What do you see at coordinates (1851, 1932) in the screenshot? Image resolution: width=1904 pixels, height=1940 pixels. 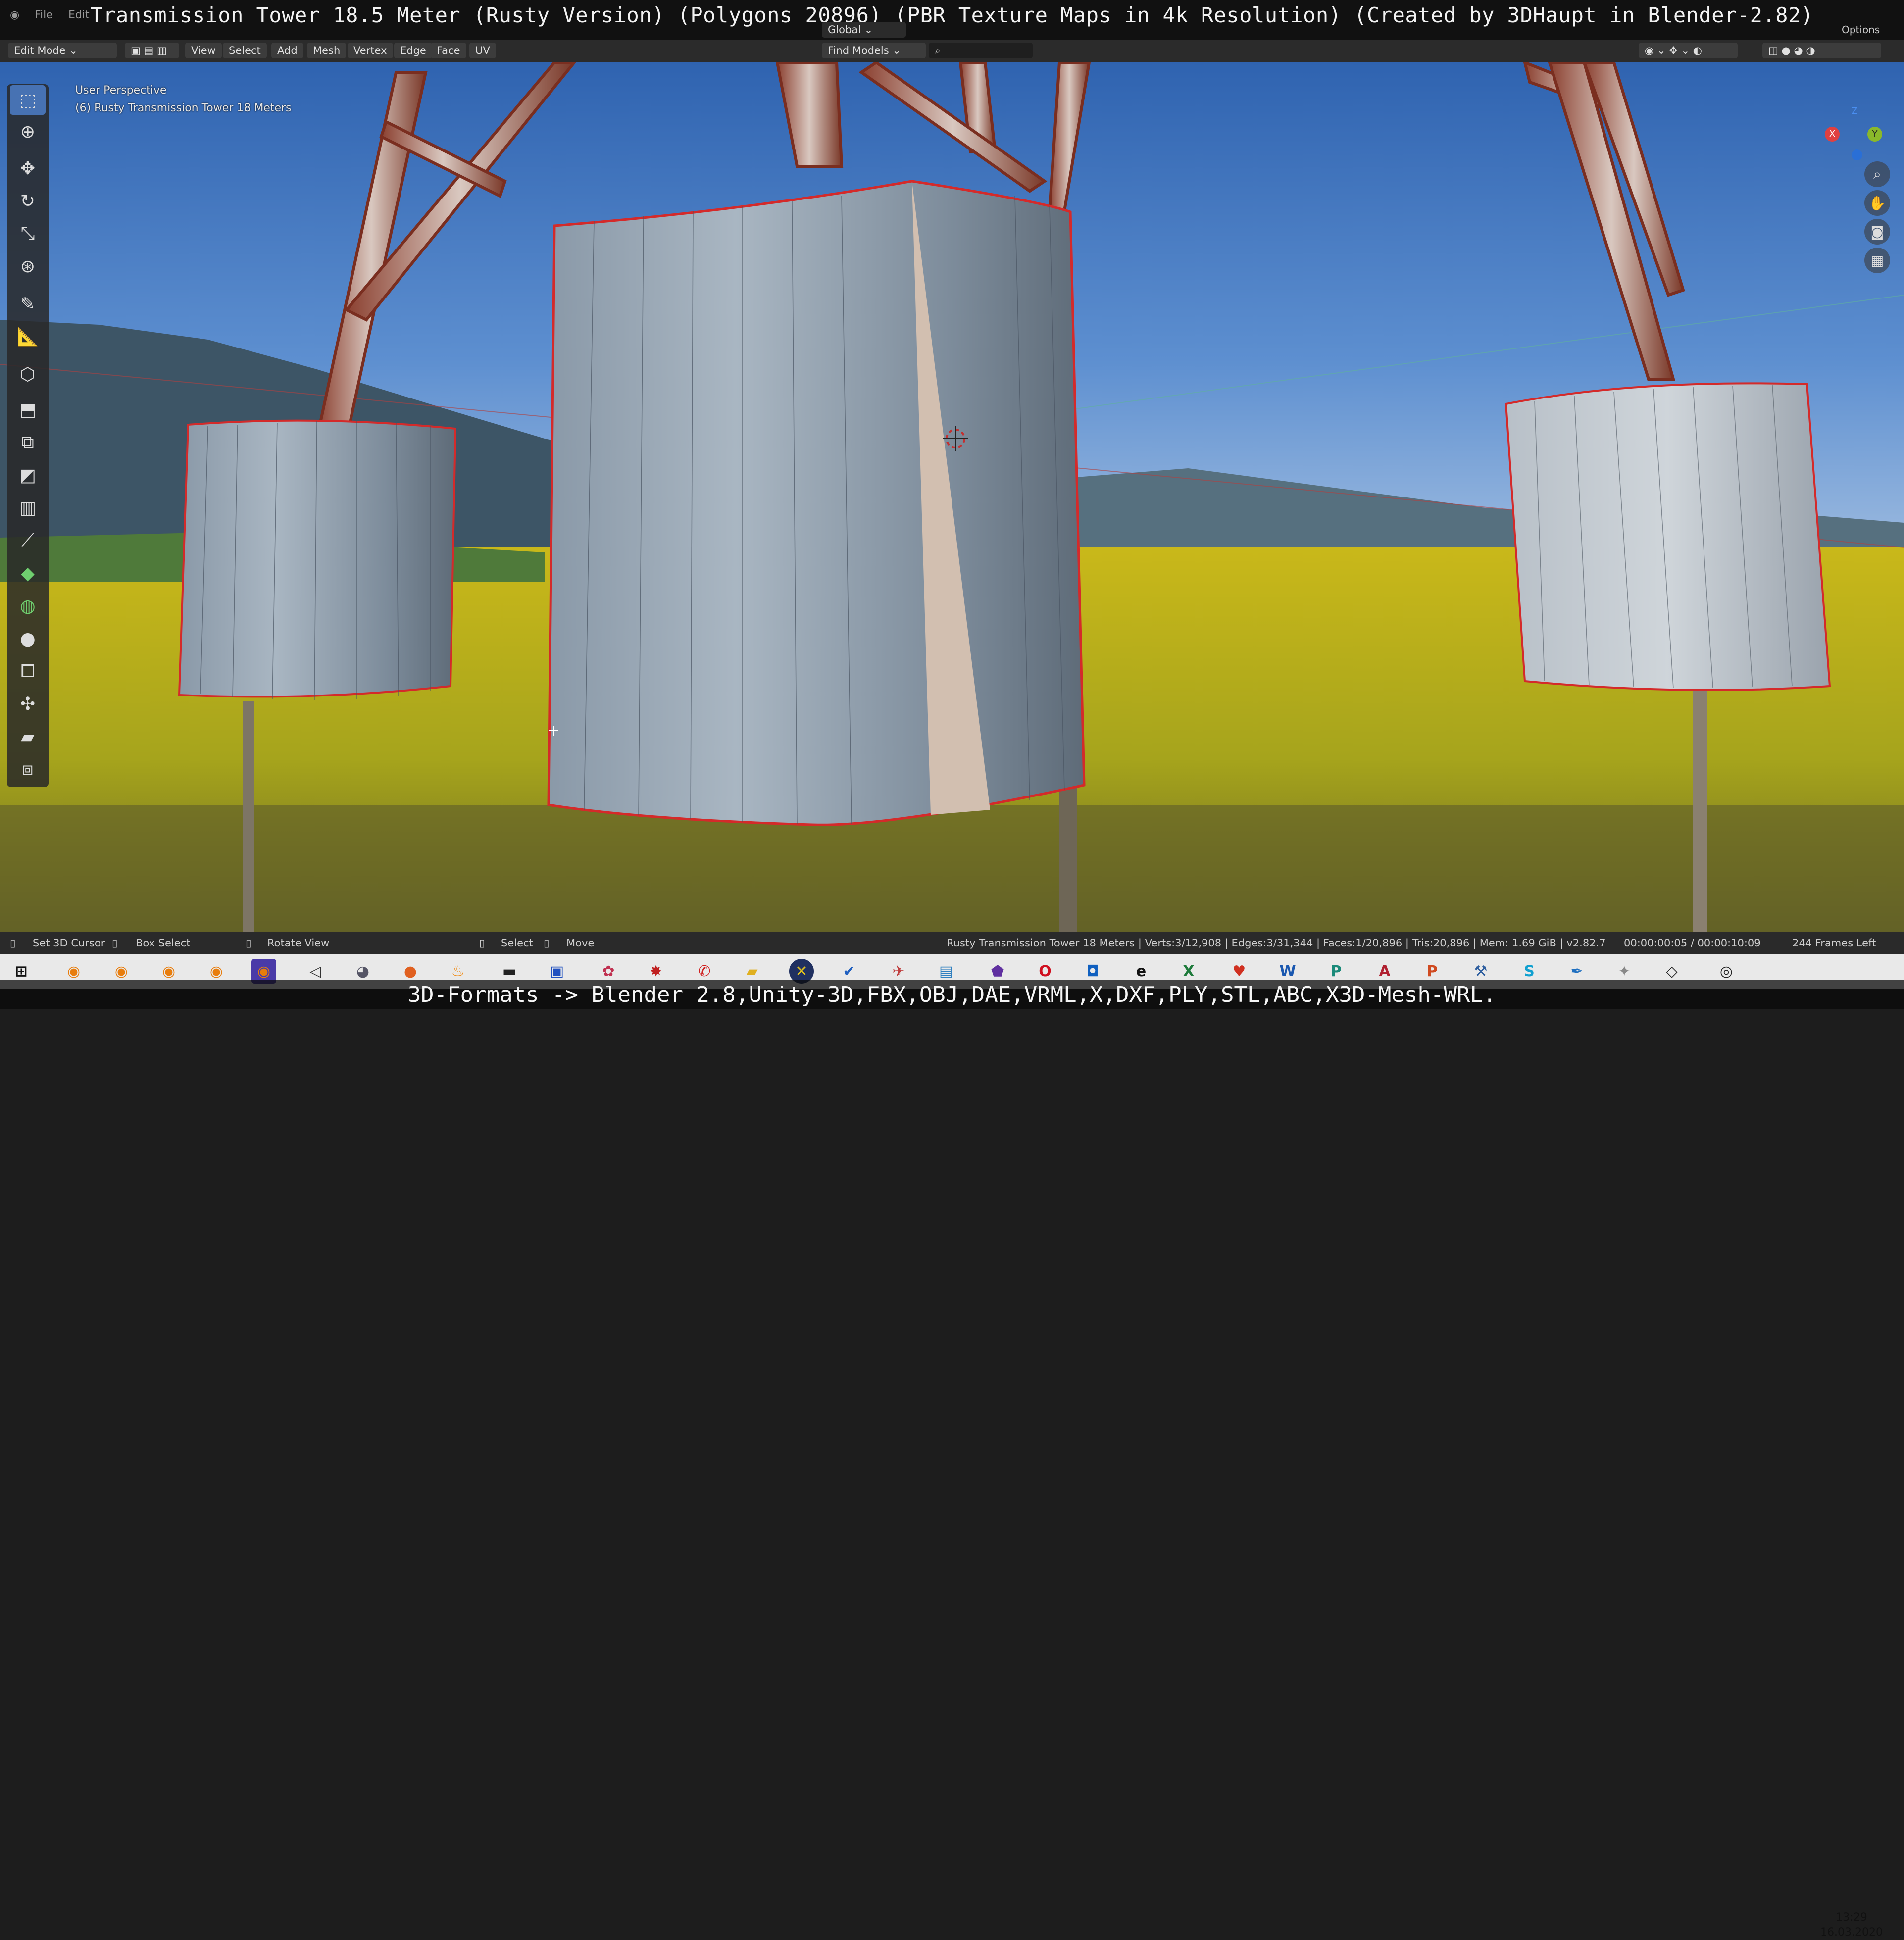 I see `clock-date: 16.03.2020` at bounding box center [1851, 1932].